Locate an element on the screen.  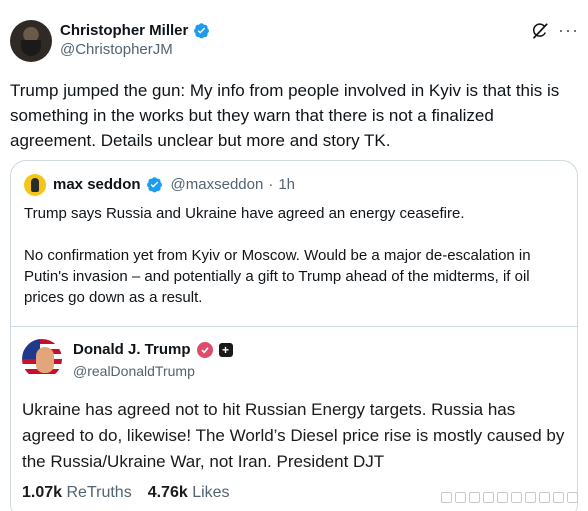
embedded-post-stats: 1.07k ReTruths 4.76k Likes is located at coordinates (126, 493).